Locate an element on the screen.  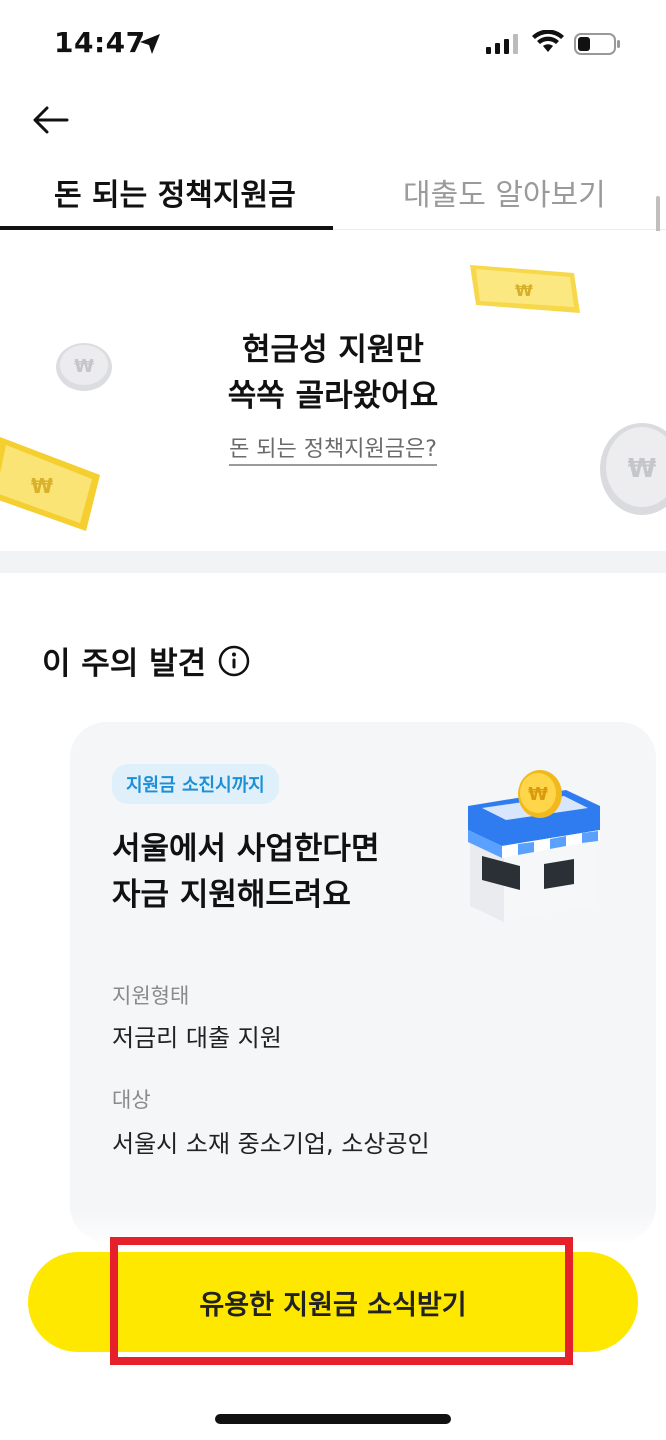
status-bar: 14:47 is located at coordinates (333, 45).